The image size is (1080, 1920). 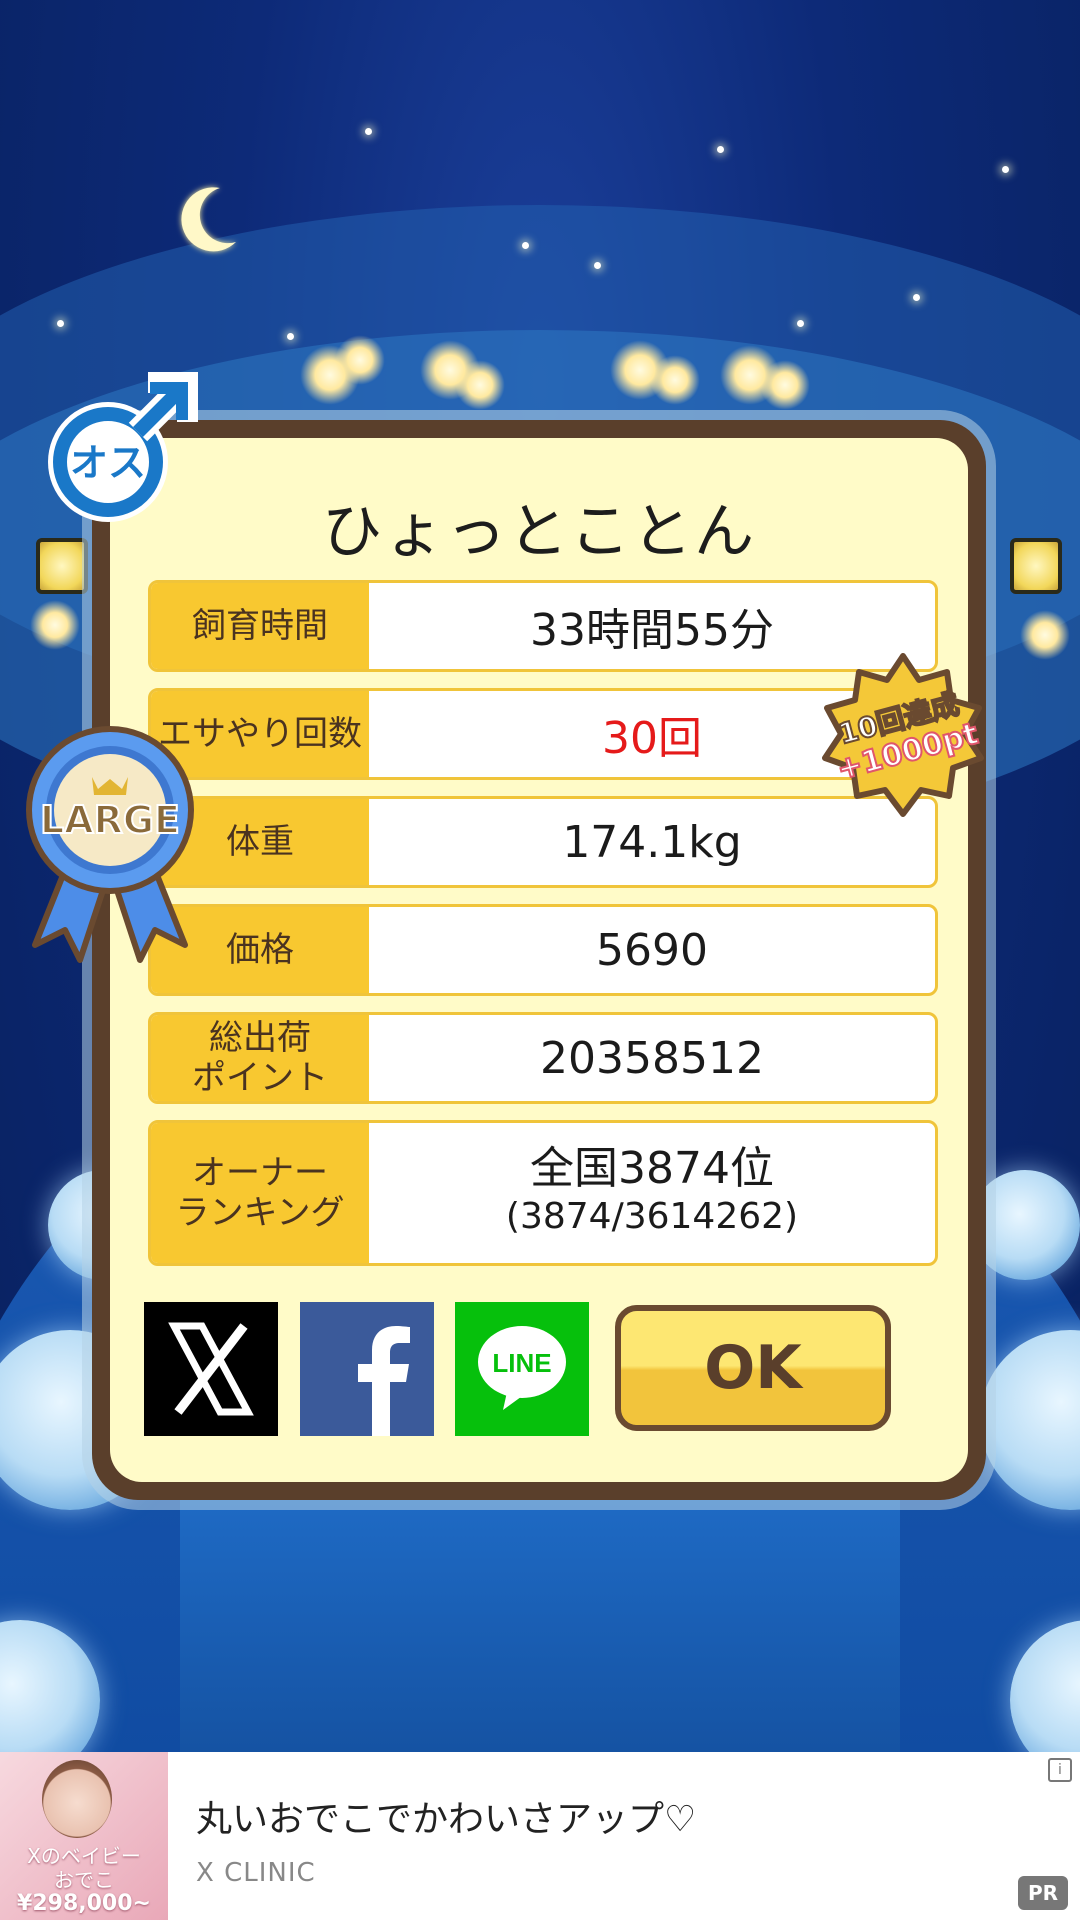 I want to click on stat-row-price: 価格 5690, so click(x=543, y=950).